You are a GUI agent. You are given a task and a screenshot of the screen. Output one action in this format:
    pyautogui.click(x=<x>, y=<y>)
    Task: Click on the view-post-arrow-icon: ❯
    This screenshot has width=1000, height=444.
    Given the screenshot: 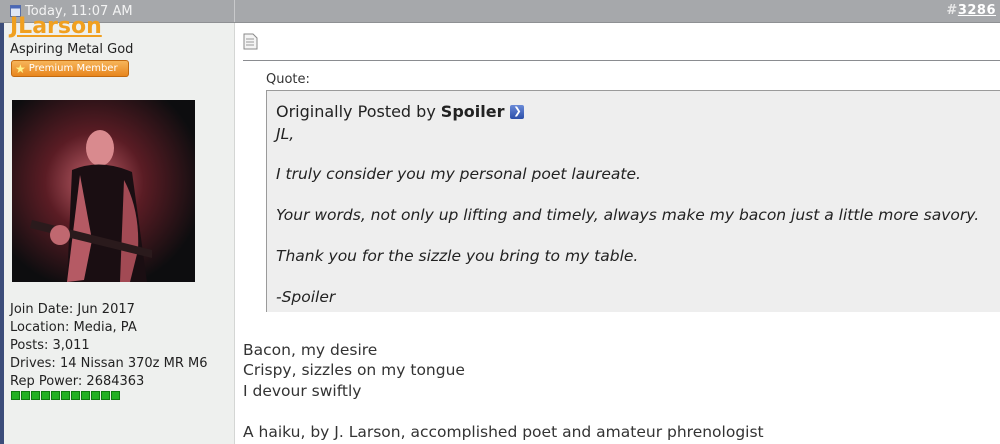 What is the action you would take?
    pyautogui.click(x=517, y=111)
    